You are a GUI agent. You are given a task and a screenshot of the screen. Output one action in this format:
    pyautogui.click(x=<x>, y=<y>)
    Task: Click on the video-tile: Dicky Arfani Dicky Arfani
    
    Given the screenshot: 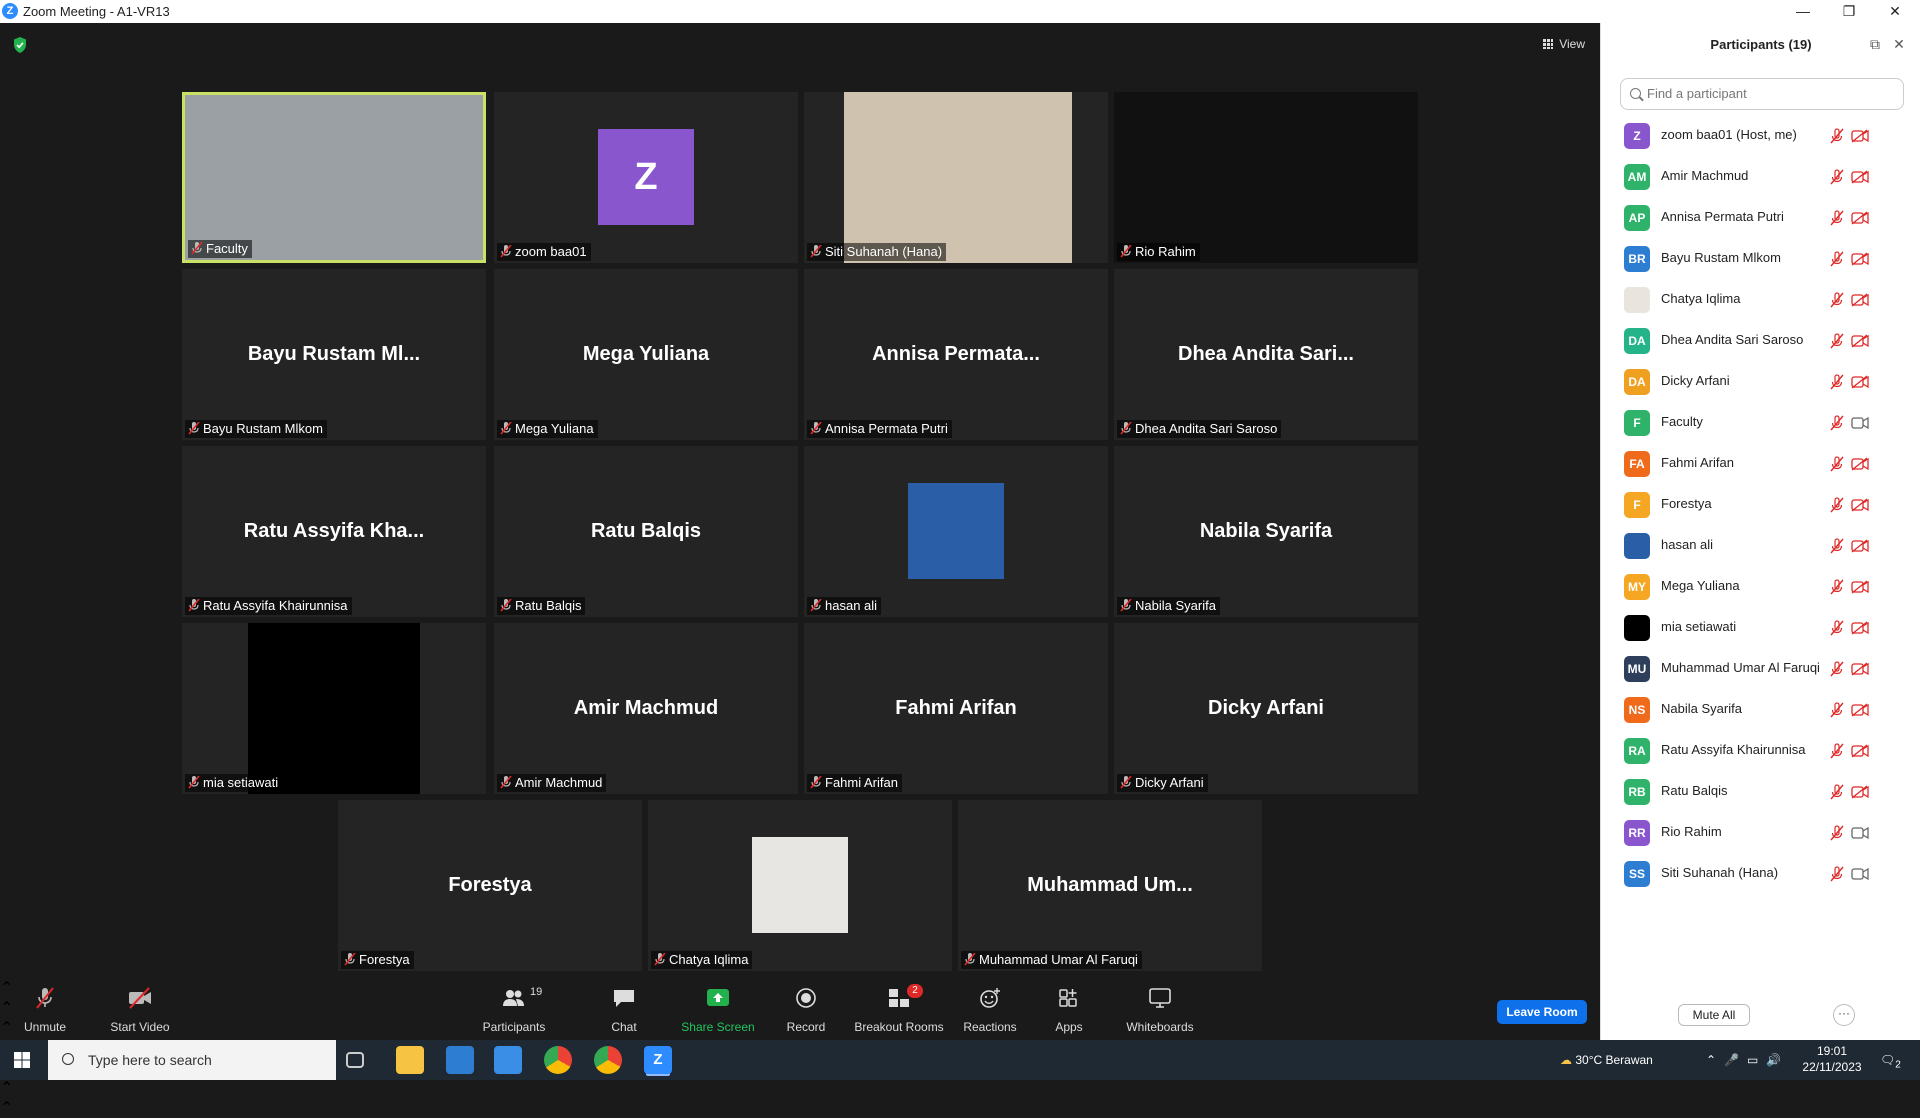 What is the action you would take?
    pyautogui.click(x=1266, y=708)
    